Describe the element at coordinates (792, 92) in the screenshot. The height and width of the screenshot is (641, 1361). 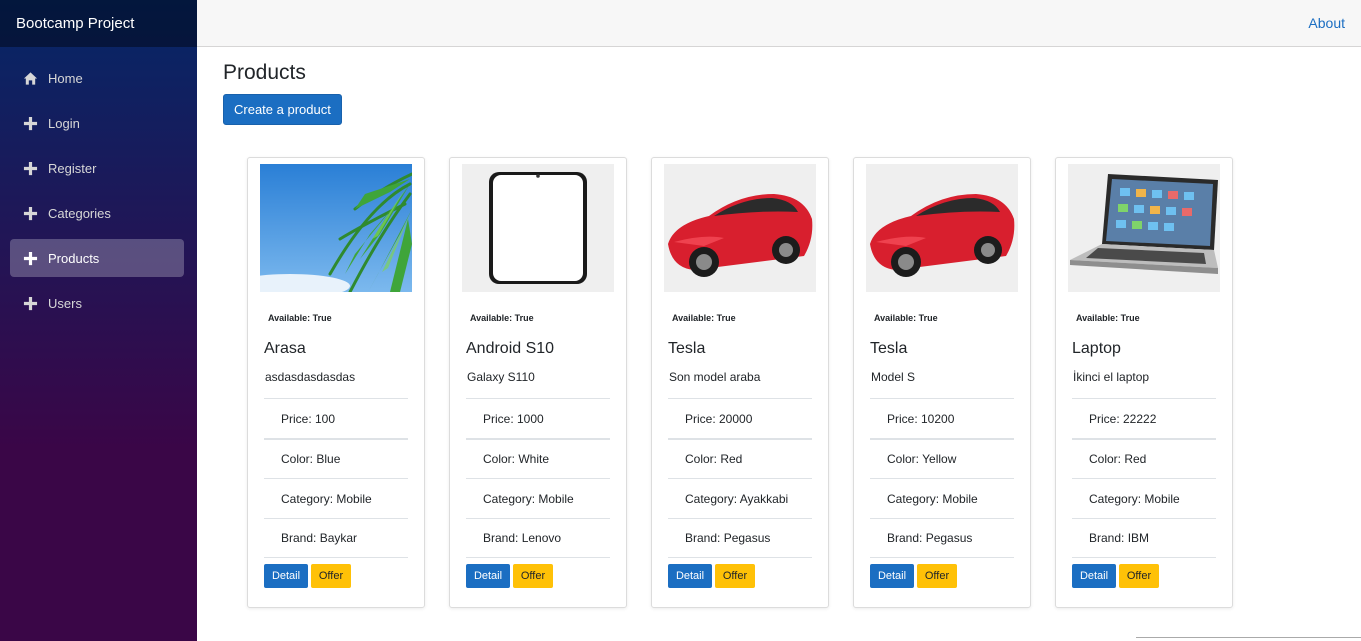
I see `main-content: Products Create a product` at that location.